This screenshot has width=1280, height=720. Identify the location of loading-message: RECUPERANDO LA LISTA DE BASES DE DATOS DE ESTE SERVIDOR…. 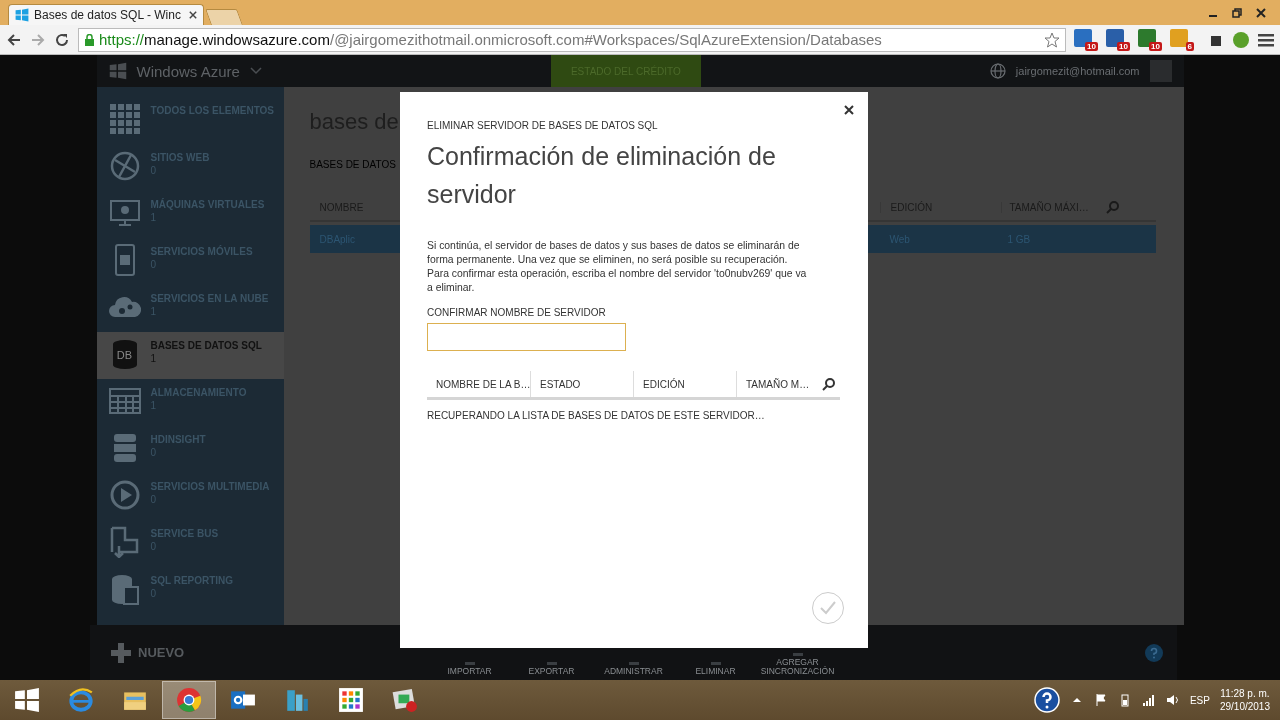
(596, 415).